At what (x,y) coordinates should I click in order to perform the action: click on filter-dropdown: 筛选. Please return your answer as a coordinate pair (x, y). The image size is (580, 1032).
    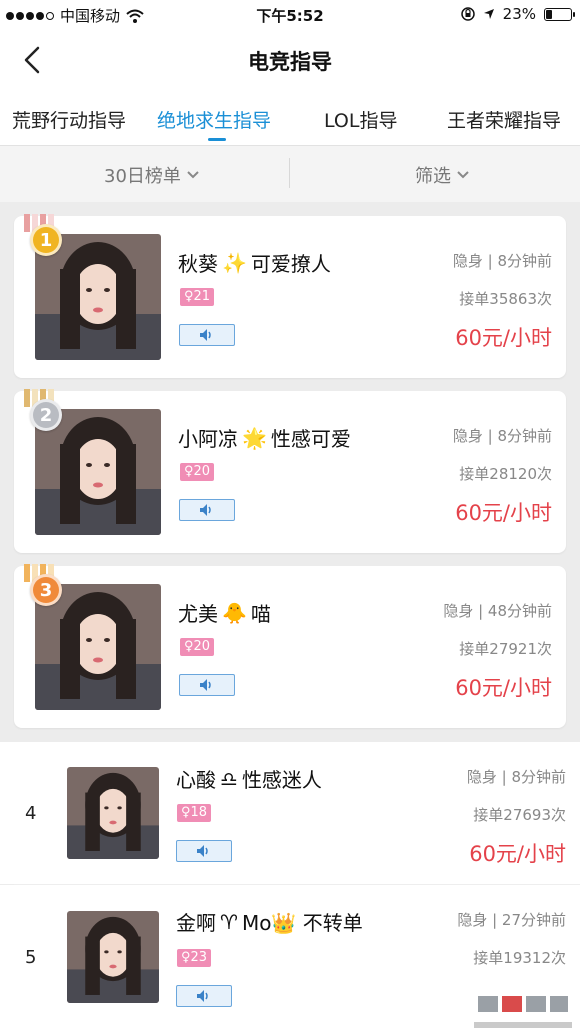
    Looking at the image, I should click on (442, 175).